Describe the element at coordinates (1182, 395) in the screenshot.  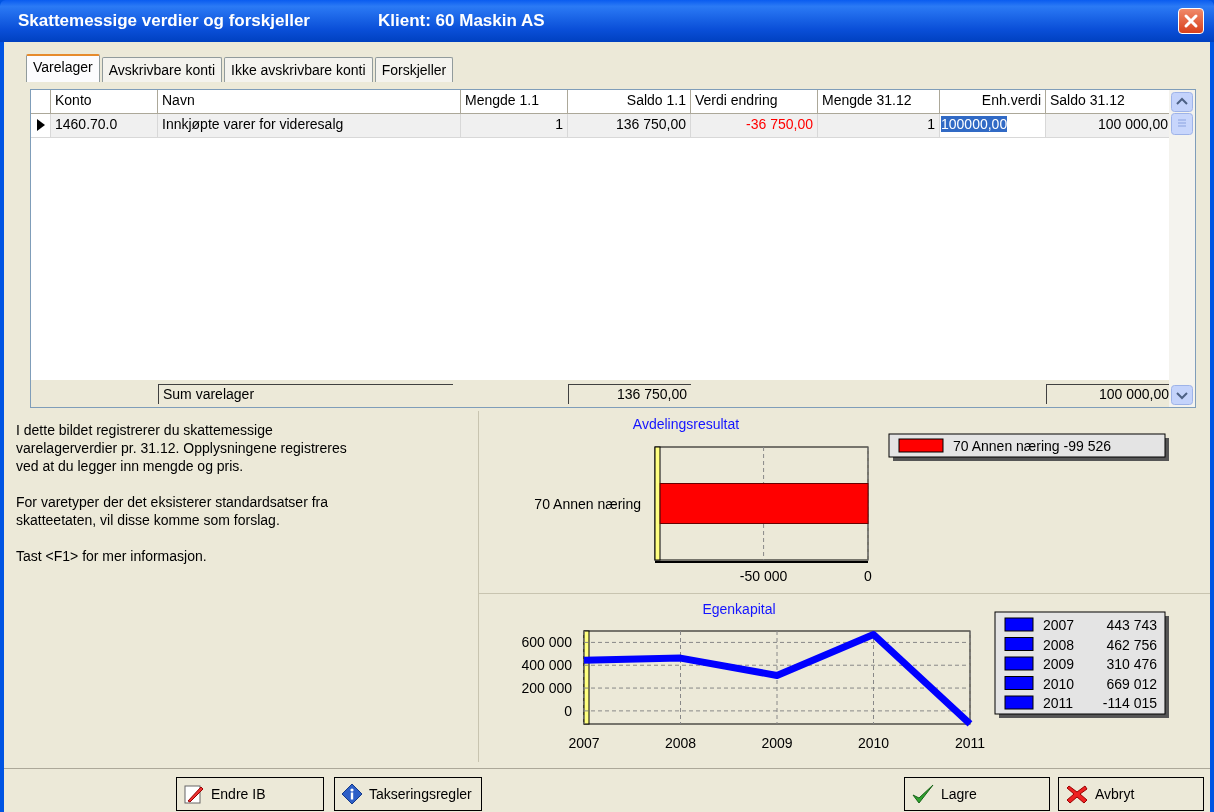
I see `scroll-down-icon` at that location.